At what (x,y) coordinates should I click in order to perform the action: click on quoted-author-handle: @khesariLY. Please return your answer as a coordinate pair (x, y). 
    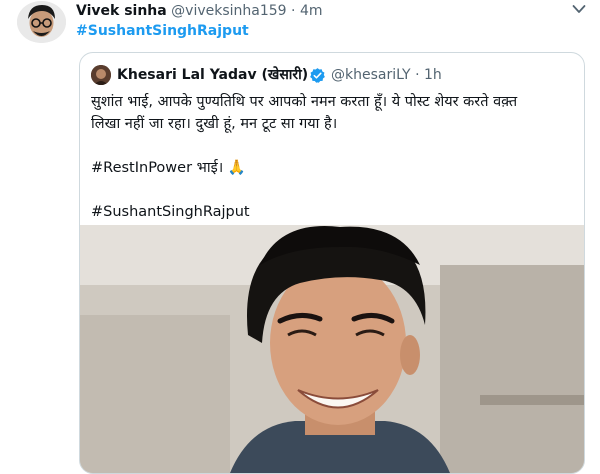
    Looking at the image, I should click on (371, 75).